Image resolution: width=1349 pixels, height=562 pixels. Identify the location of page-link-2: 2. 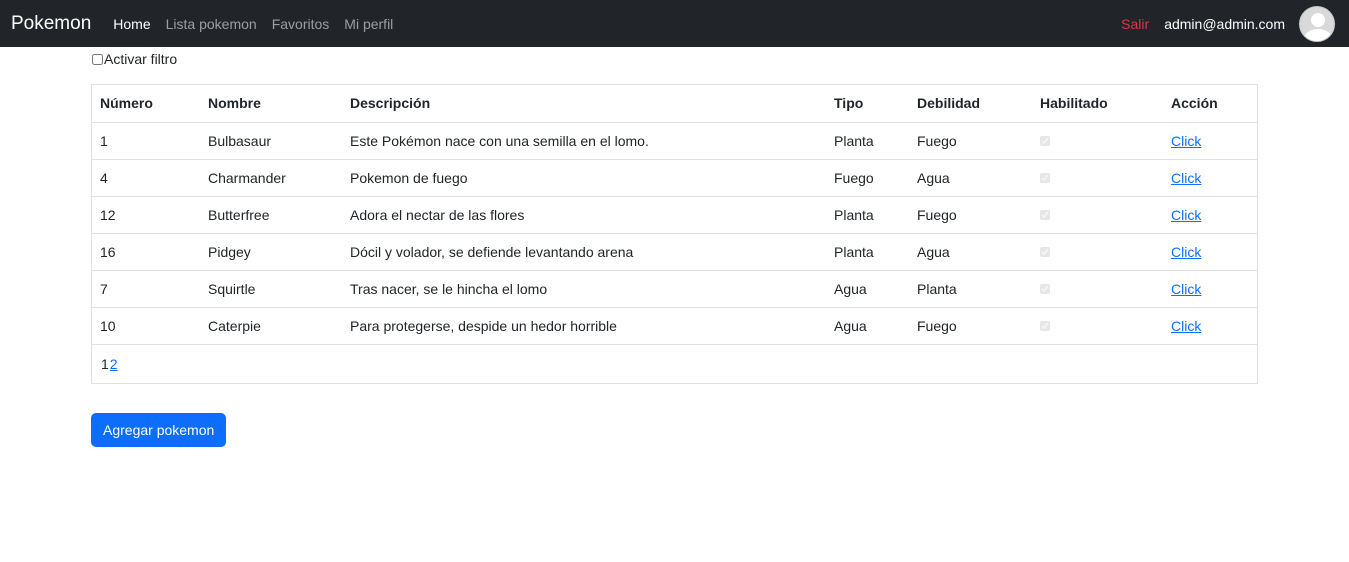
(114, 364).